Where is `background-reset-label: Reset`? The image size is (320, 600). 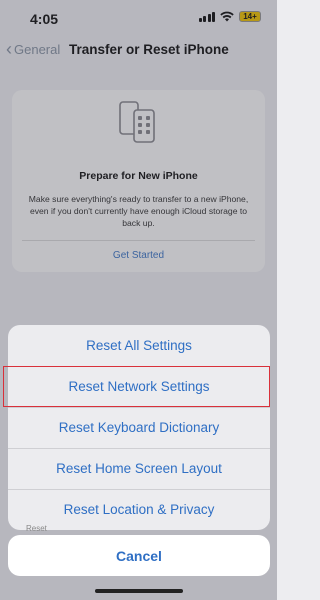 background-reset-label: Reset is located at coordinates (36, 528).